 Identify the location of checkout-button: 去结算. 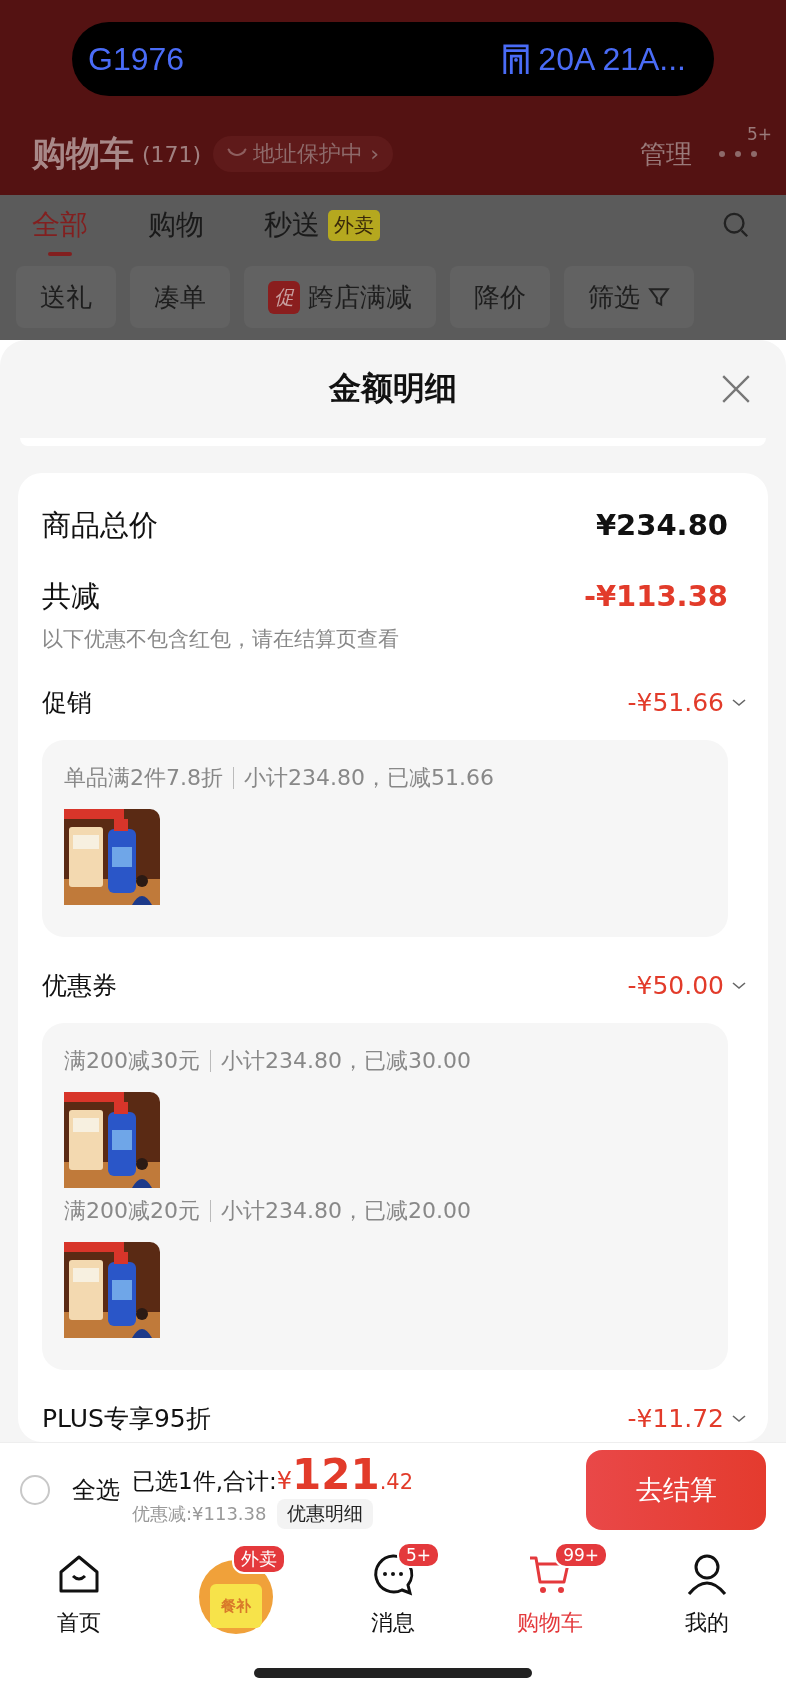
(676, 1489).